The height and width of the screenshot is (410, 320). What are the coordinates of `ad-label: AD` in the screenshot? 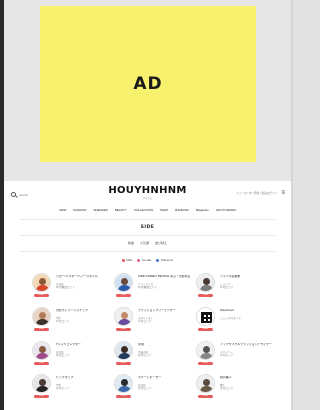 It's located at (148, 84).